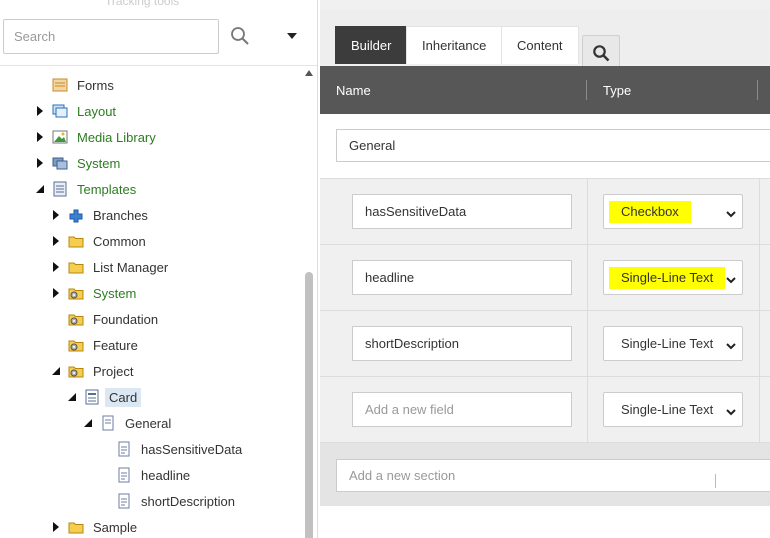 The height and width of the screenshot is (538, 770). I want to click on tree-item: Sample, so click(95, 527).